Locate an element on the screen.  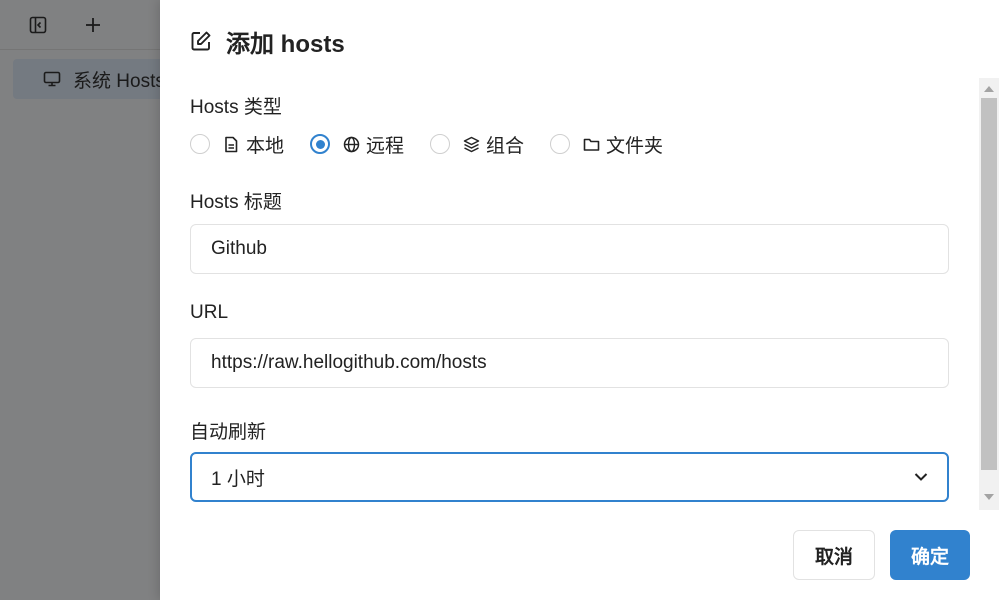
chevron-down-icon is located at coordinates (921, 477).